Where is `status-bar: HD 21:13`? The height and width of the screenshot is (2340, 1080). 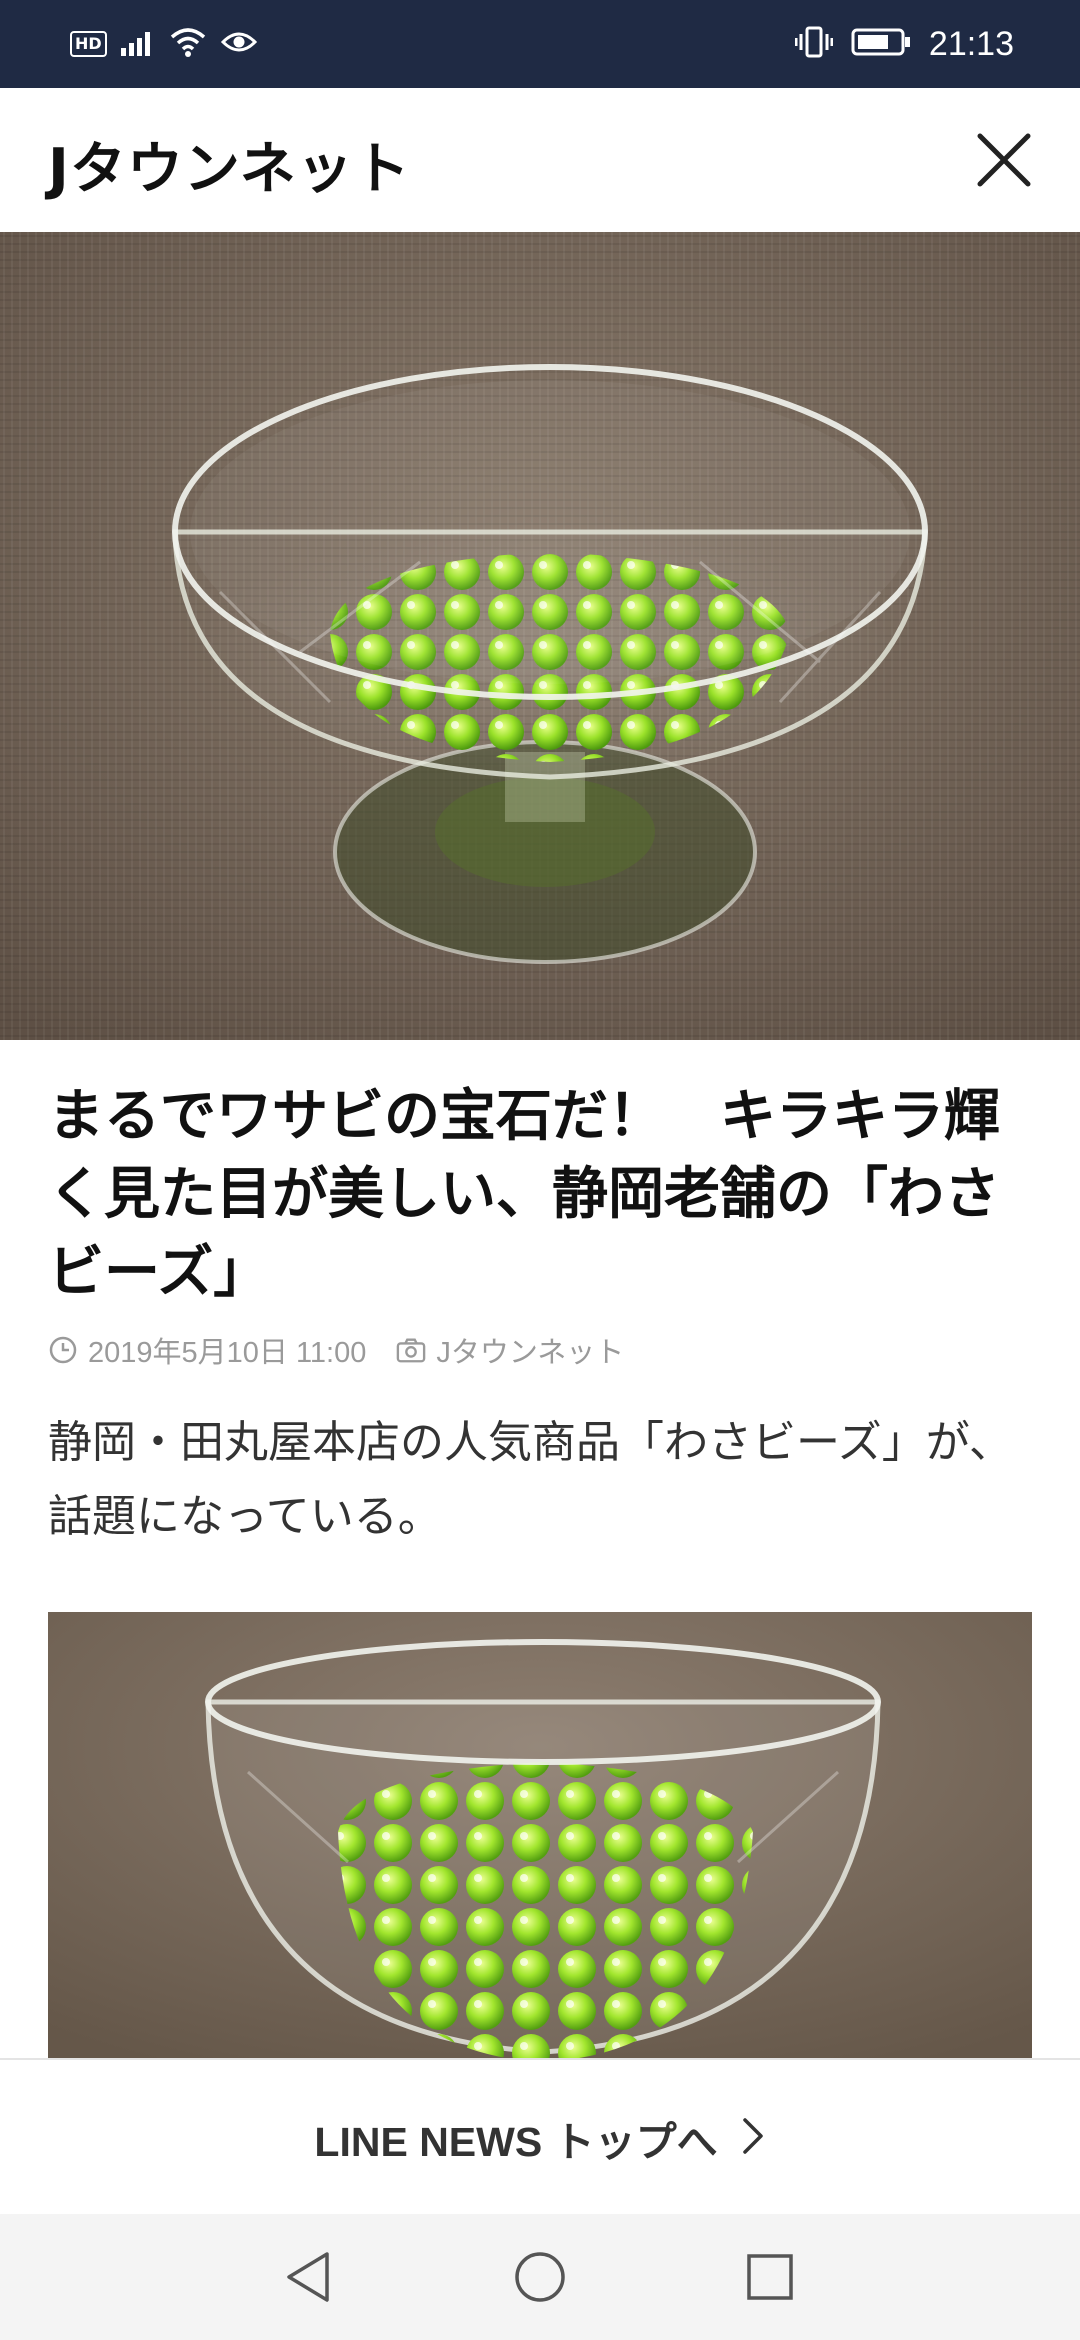 status-bar: HD 21:13 is located at coordinates (540, 44).